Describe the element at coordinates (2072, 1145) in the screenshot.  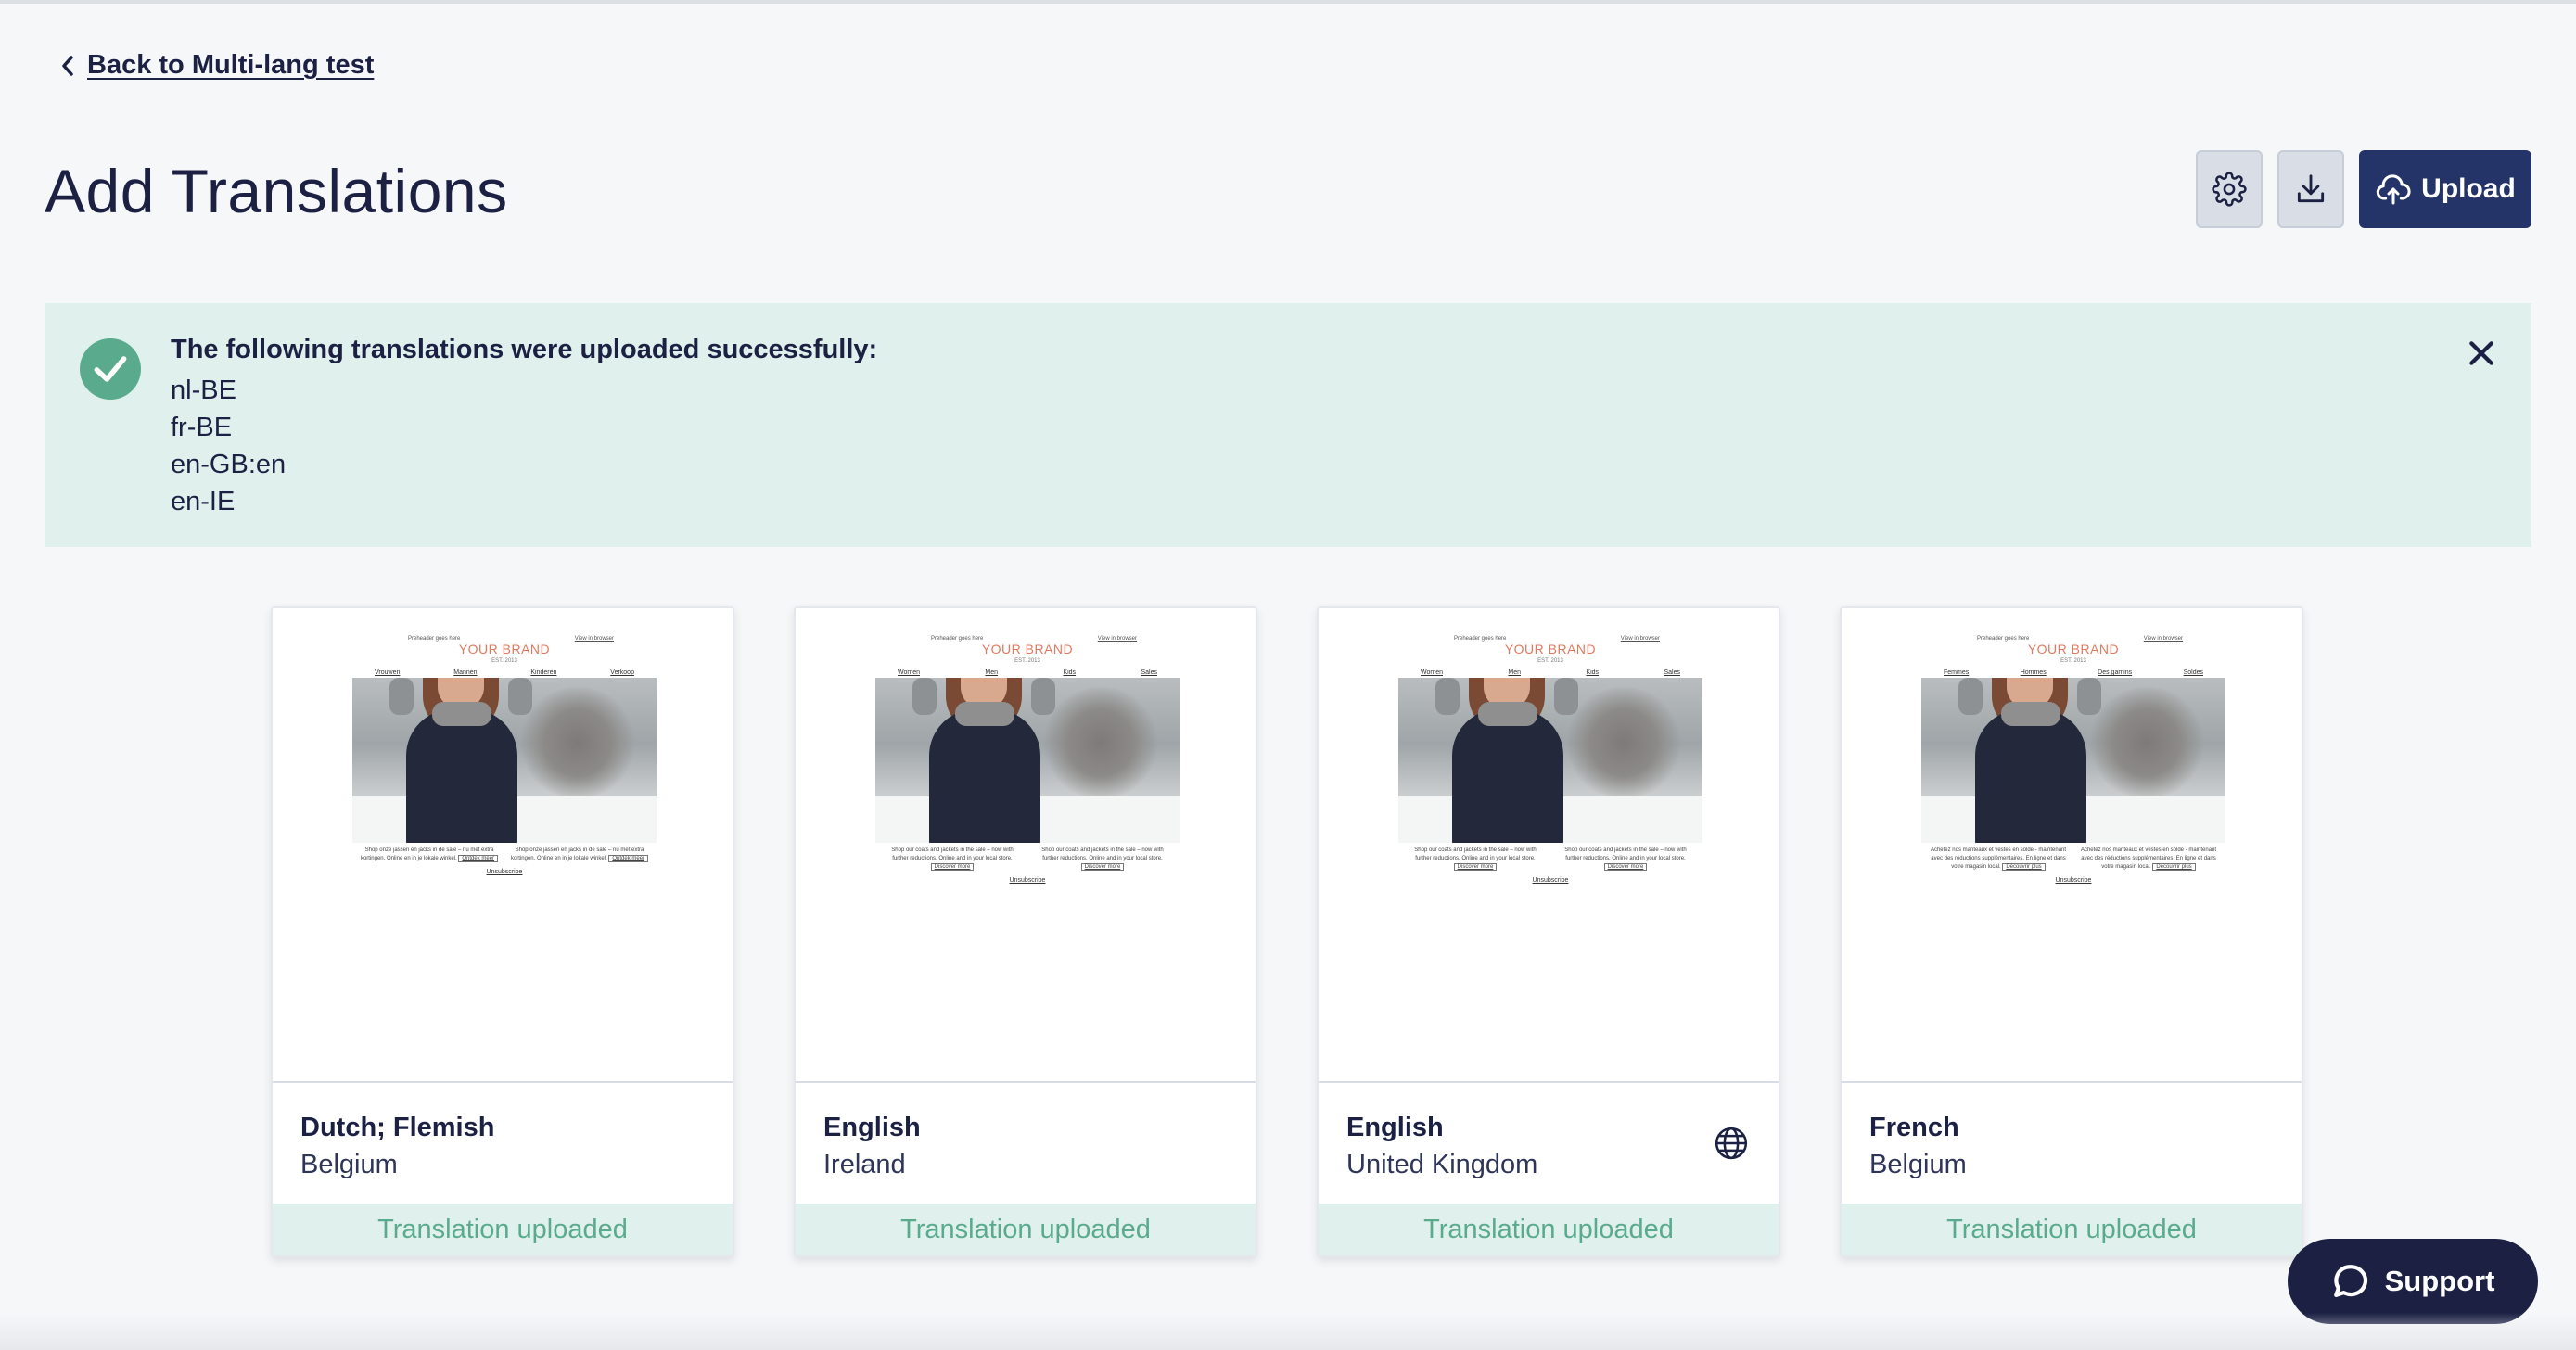
I see `card-info: French Belgium` at that location.